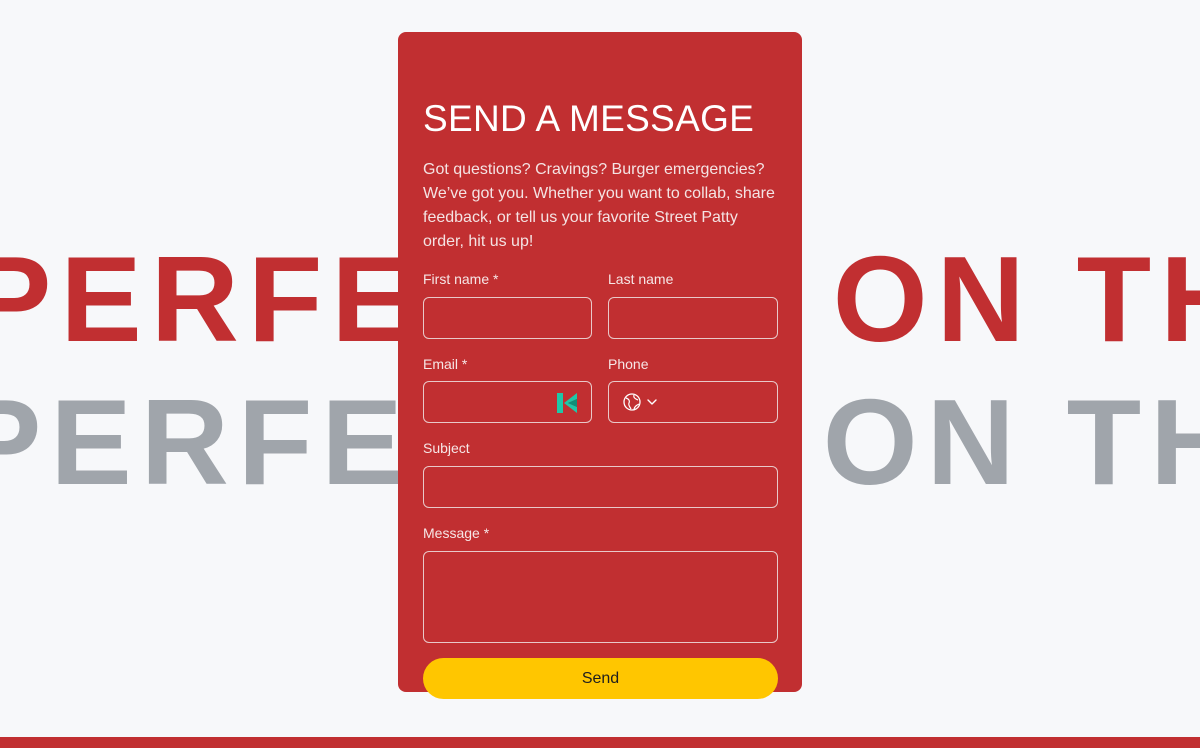 The height and width of the screenshot is (748, 1200). I want to click on message-textarea, so click(600, 597).